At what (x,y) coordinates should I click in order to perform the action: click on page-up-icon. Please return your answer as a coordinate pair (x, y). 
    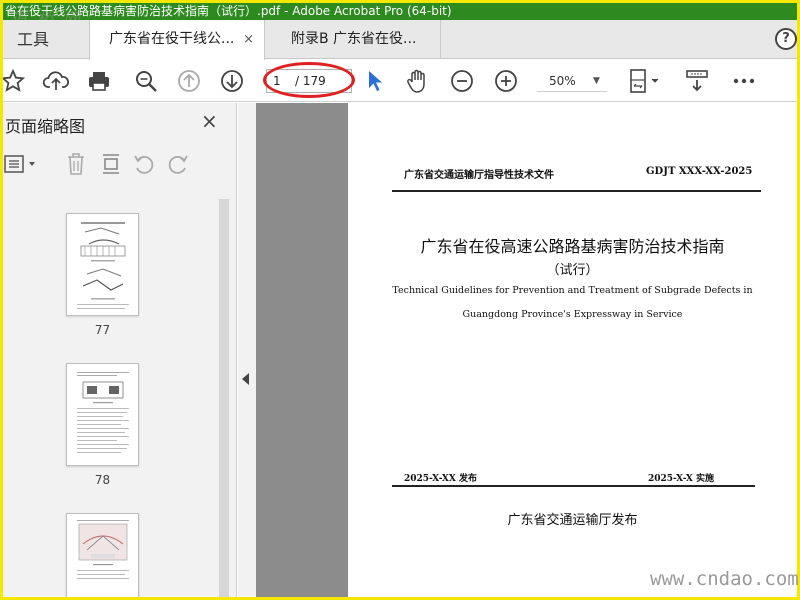
    Looking at the image, I should click on (189, 81).